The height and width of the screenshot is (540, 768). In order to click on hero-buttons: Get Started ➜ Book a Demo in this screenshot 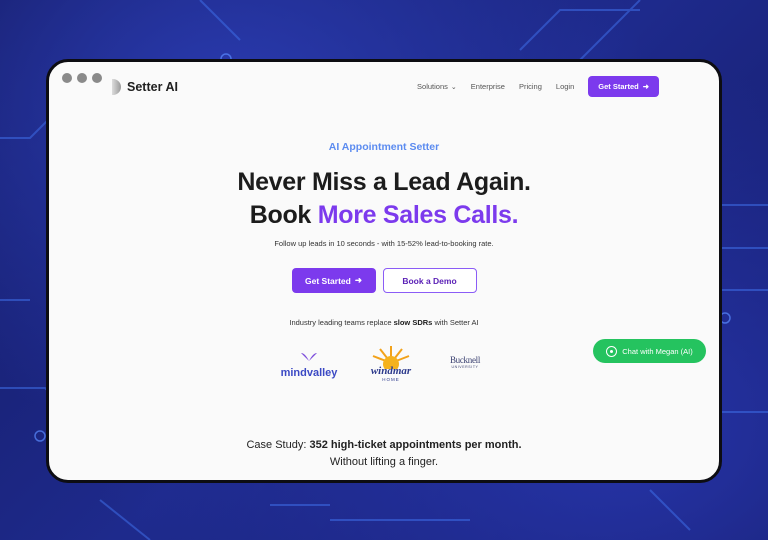, I will do `click(384, 280)`.